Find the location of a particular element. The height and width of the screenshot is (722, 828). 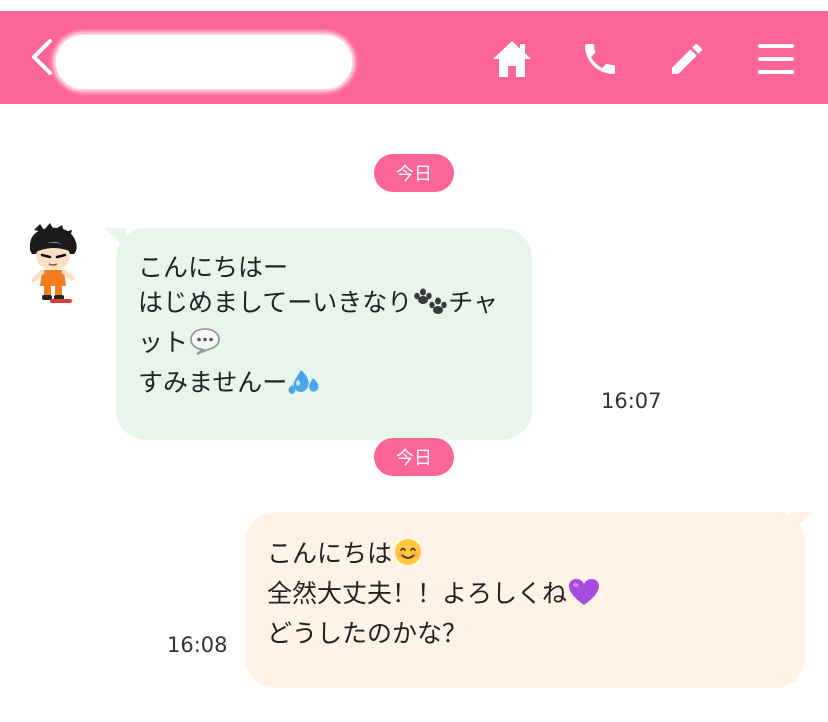

purple-heart-icon is located at coordinates (584, 596).